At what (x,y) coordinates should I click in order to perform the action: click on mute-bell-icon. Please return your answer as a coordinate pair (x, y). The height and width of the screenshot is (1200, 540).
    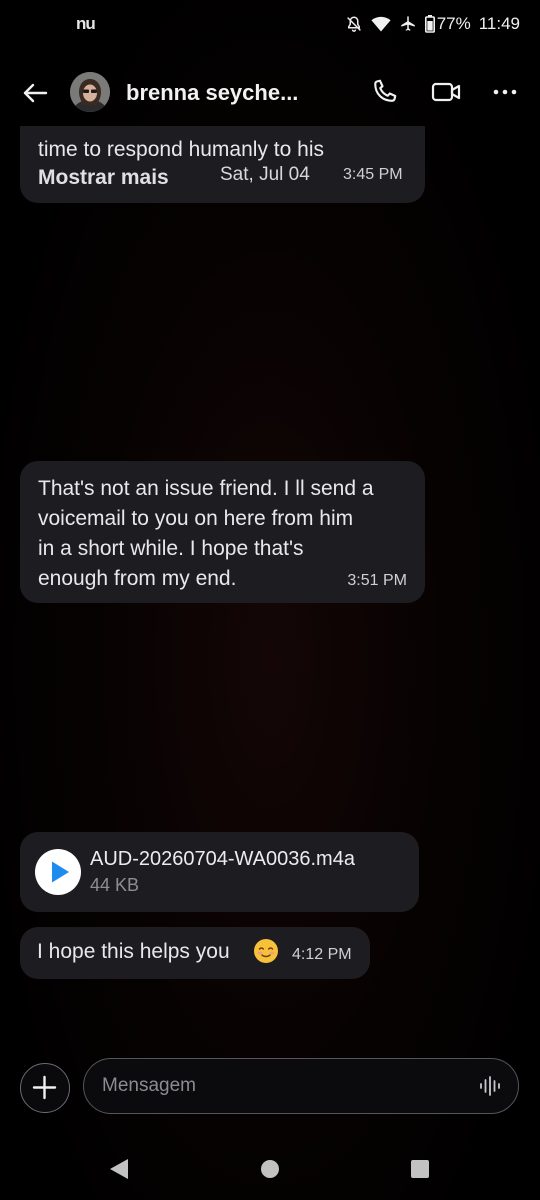
    Looking at the image, I should click on (353, 24).